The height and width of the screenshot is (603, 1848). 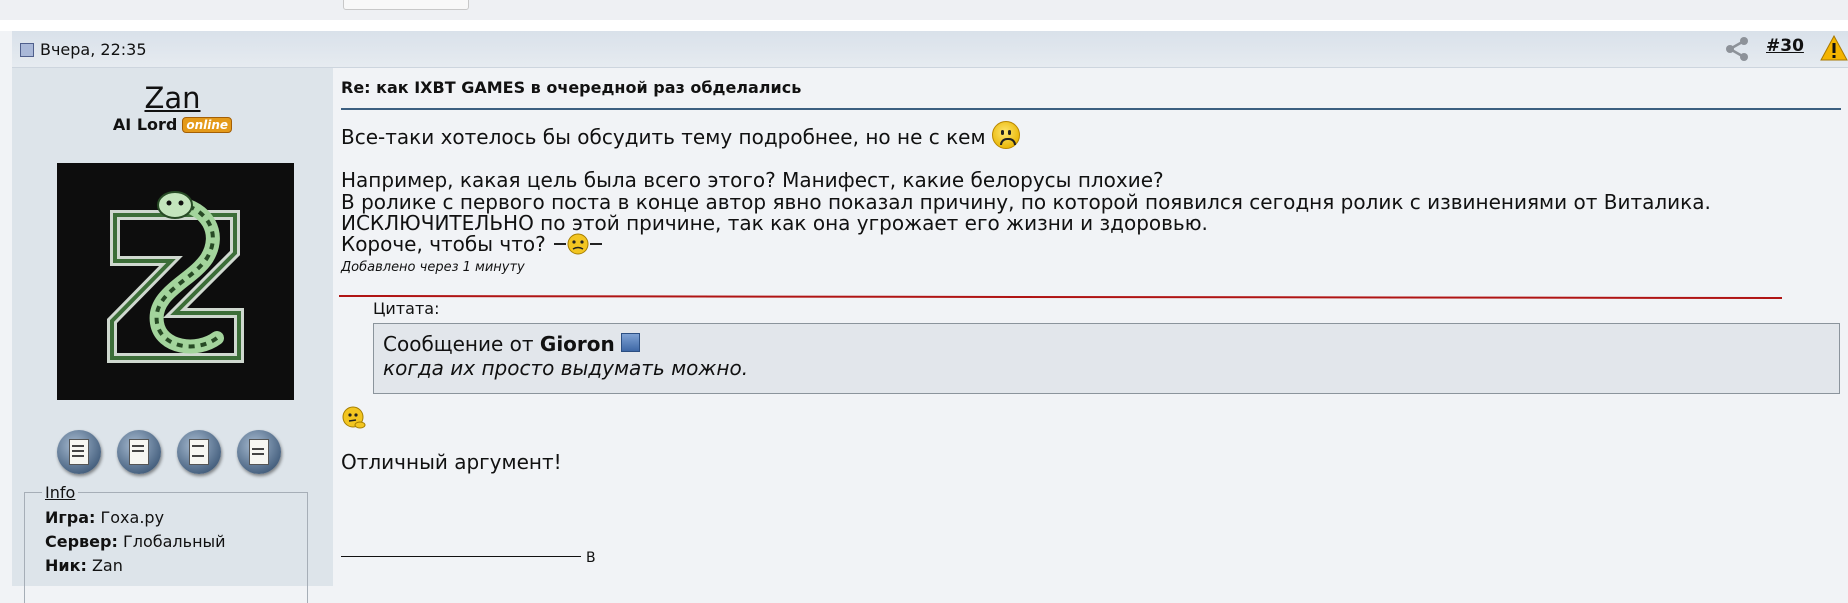 I want to click on post-icon, so click(x=27, y=50).